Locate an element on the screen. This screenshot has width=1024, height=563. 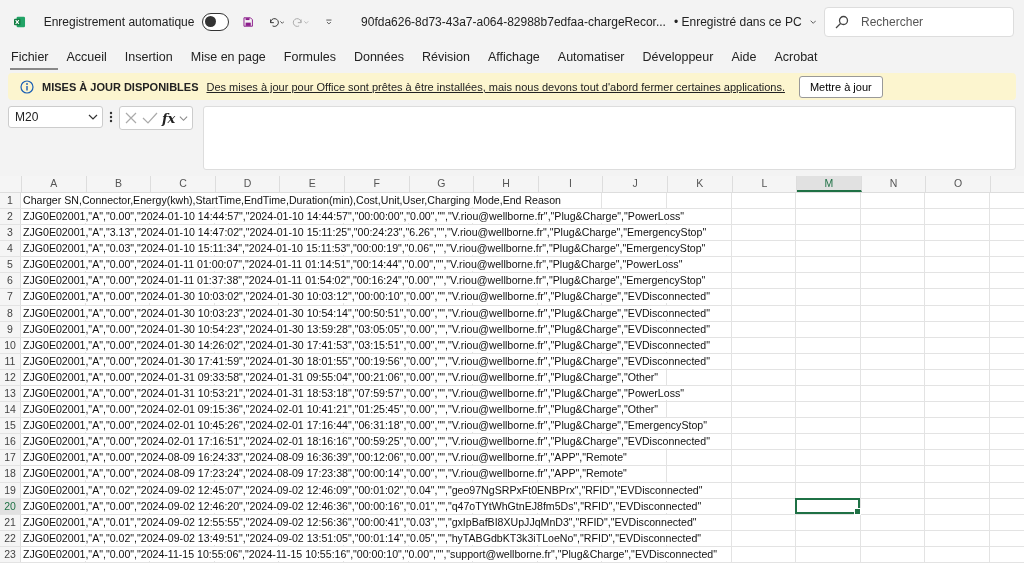
menu-tab: Automatiser is located at coordinates (595, 58).